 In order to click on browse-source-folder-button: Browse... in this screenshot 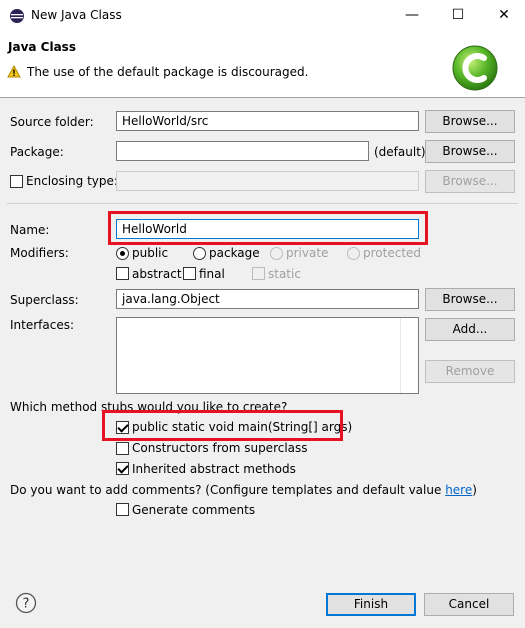, I will do `click(470, 121)`.